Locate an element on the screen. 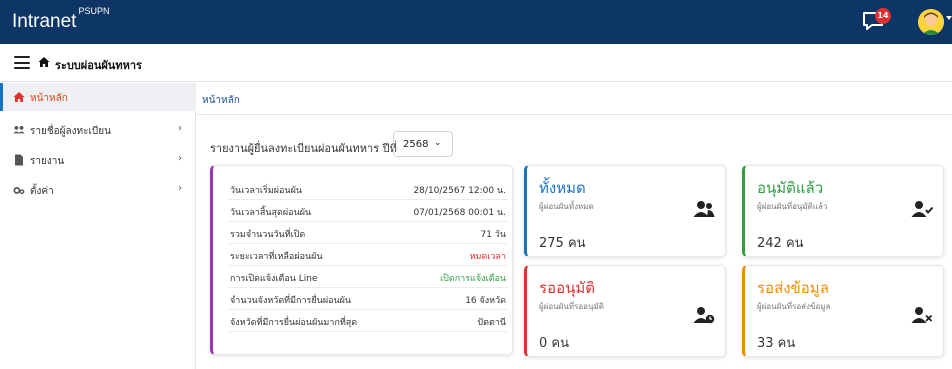 The width and height of the screenshot is (952, 369). stat-subtitle: ผู้ผ่อนผันทั้งหมด is located at coordinates (566, 206).